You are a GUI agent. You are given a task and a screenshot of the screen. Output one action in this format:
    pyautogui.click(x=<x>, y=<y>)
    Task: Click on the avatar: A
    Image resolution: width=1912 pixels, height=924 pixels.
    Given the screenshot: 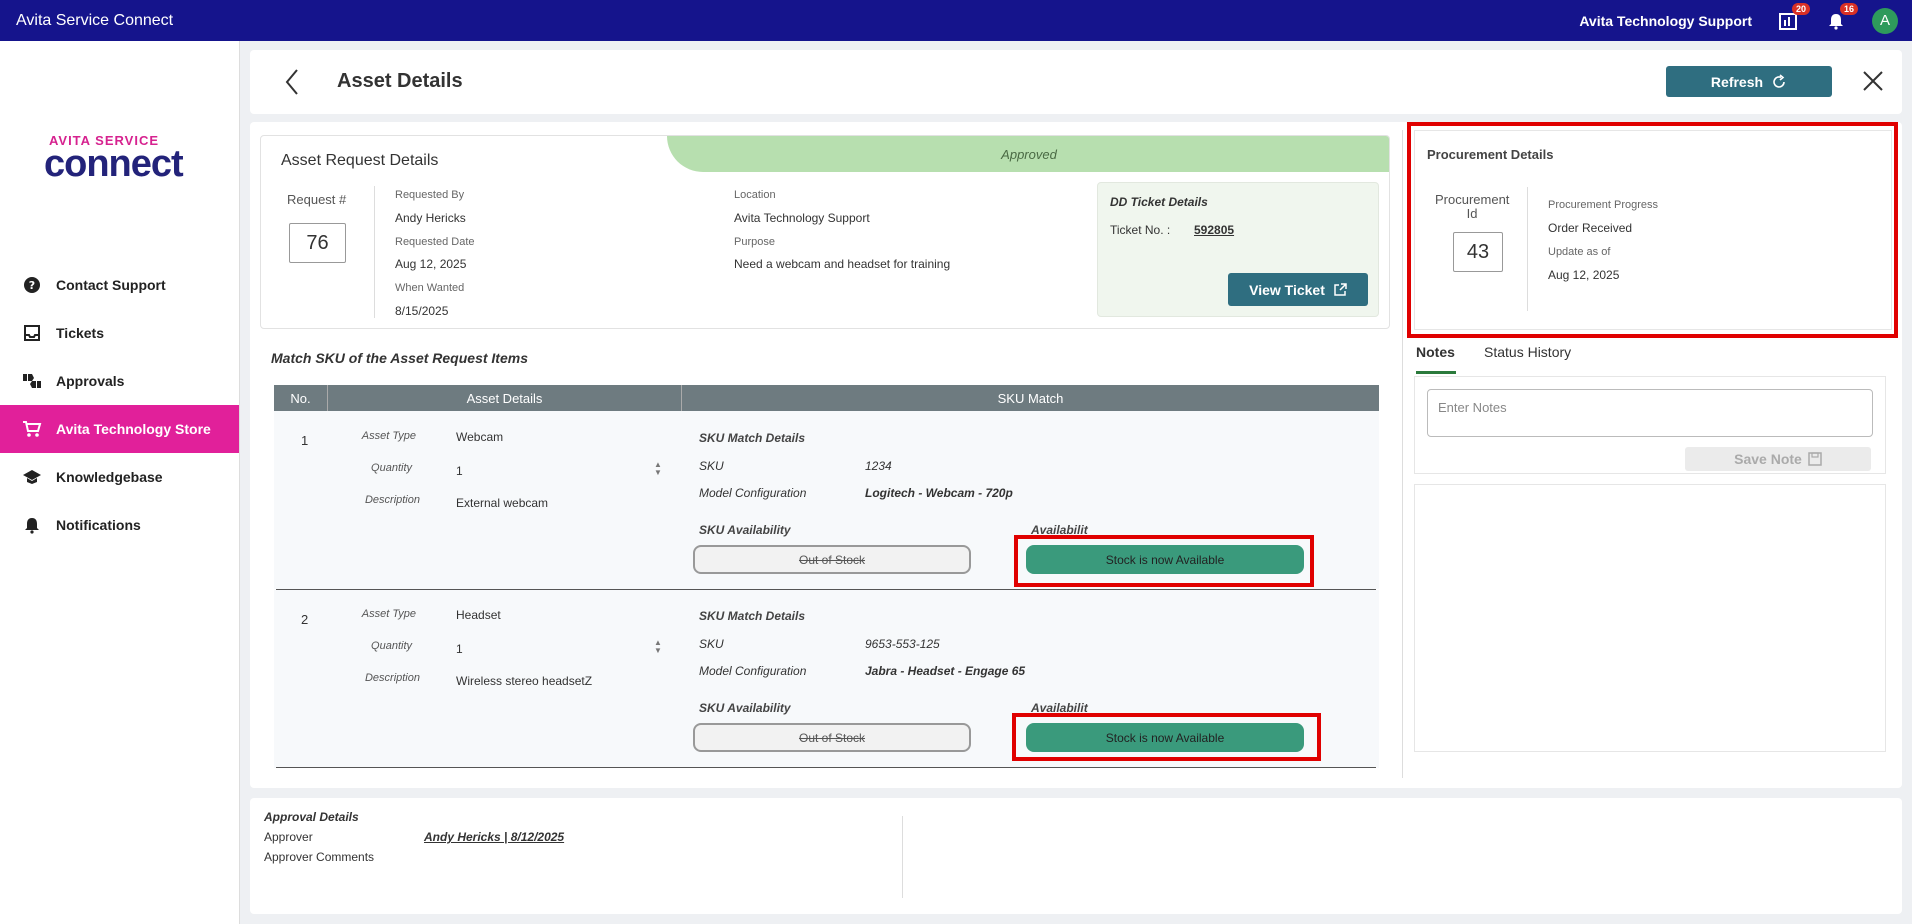 What is the action you would take?
    pyautogui.click(x=1885, y=20)
    